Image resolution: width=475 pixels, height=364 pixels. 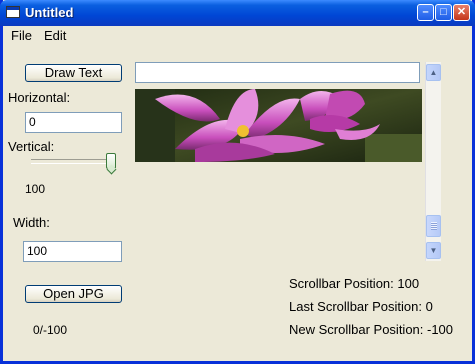 What do you see at coordinates (13, 12) in the screenshot?
I see `app-icon` at bounding box center [13, 12].